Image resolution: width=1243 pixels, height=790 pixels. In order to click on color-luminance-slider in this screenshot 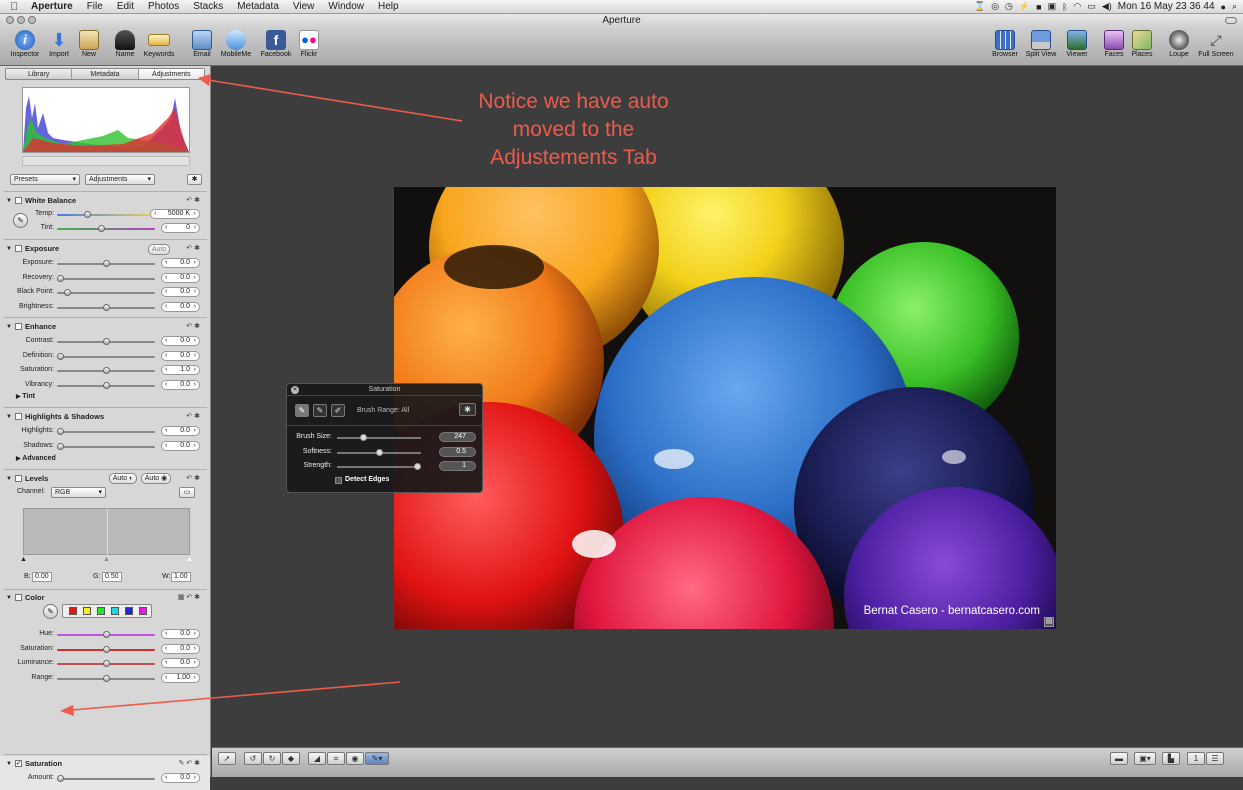, I will do `click(106, 663)`.